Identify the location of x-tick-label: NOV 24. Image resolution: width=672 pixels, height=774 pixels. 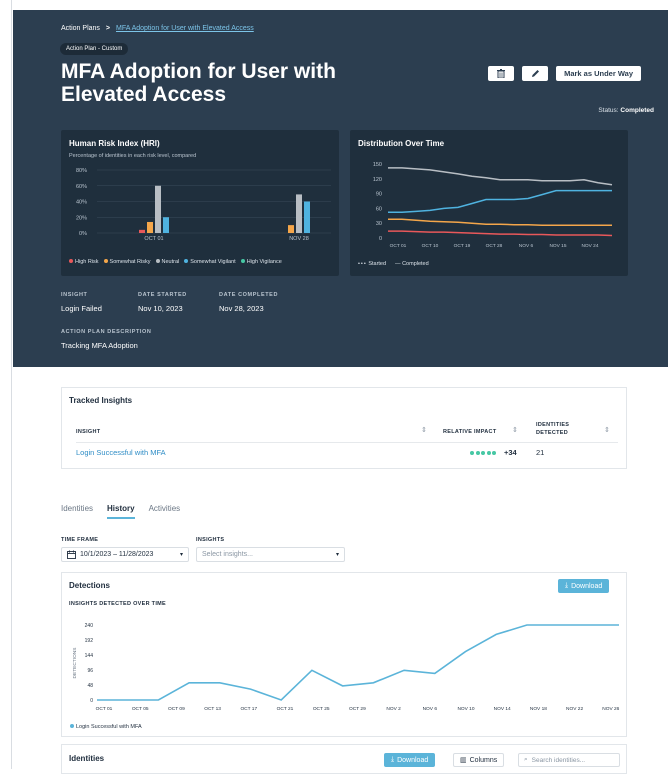
(589, 246).